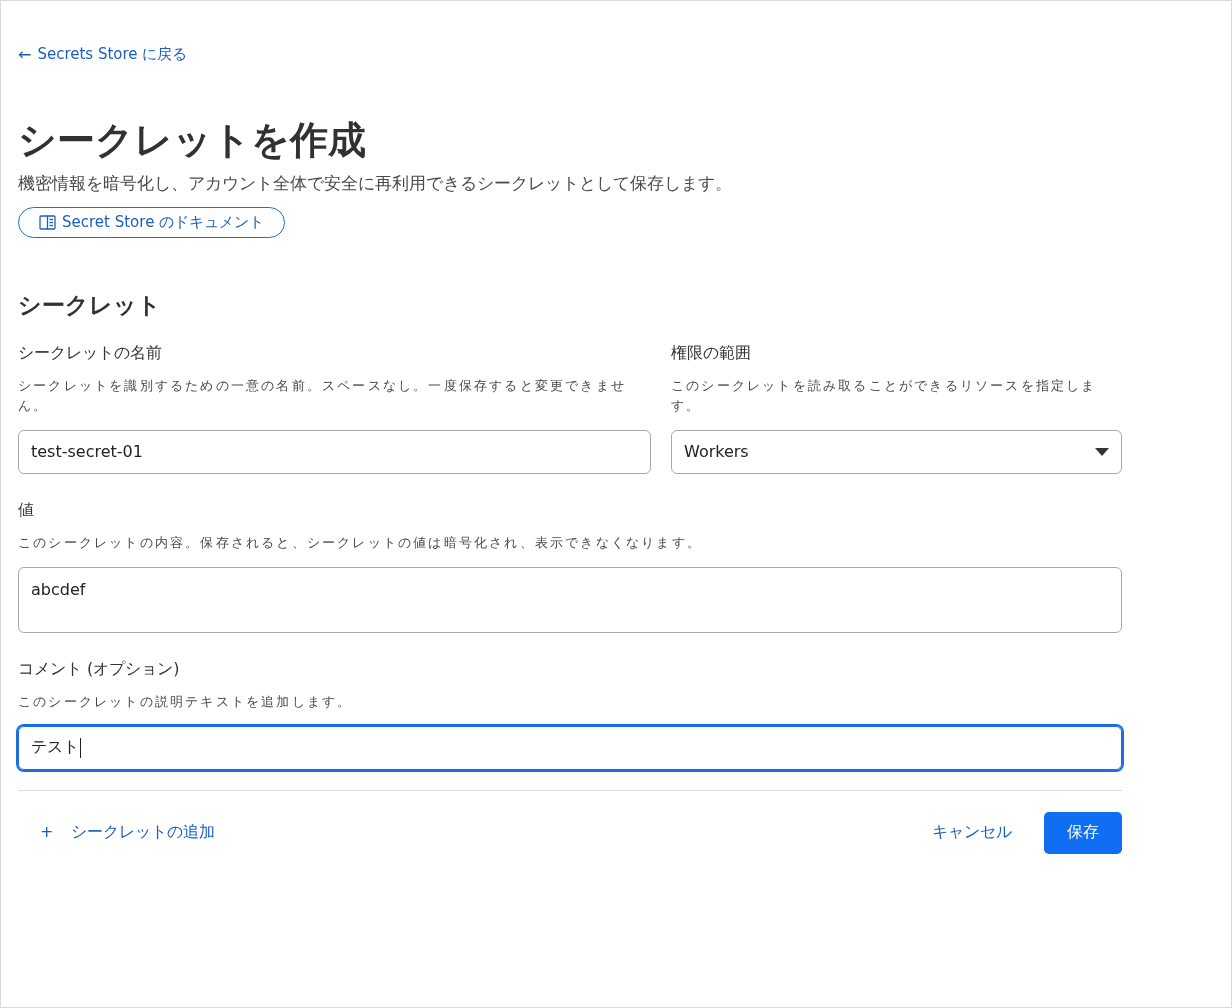 The width and height of the screenshot is (1232, 1008). Describe the element at coordinates (117, 833) in the screenshot. I see `add-secret-link: + シークレットの追加` at that location.